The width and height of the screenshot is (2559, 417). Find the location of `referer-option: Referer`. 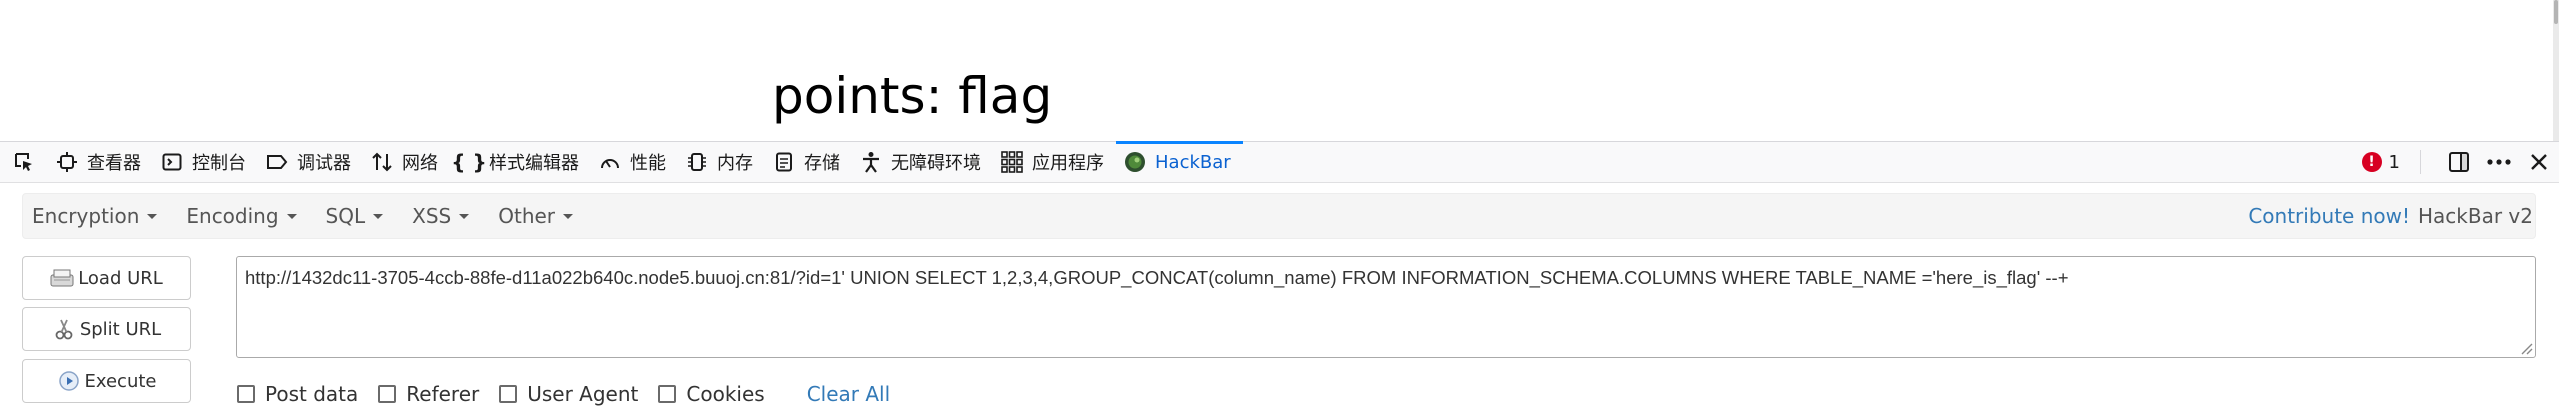

referer-option: Referer is located at coordinates (428, 394).